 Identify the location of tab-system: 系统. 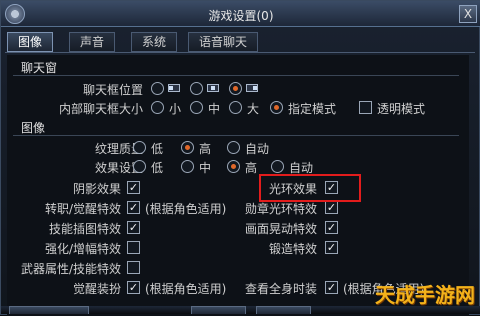
(154, 42).